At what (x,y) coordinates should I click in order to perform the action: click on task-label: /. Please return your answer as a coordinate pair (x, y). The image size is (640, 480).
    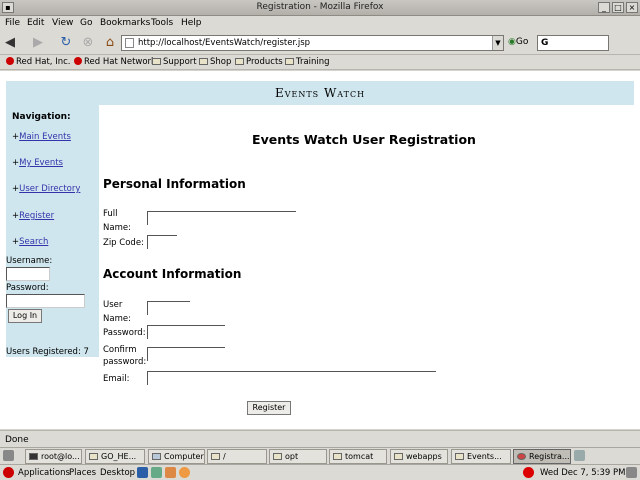
    Looking at the image, I should click on (224, 456).